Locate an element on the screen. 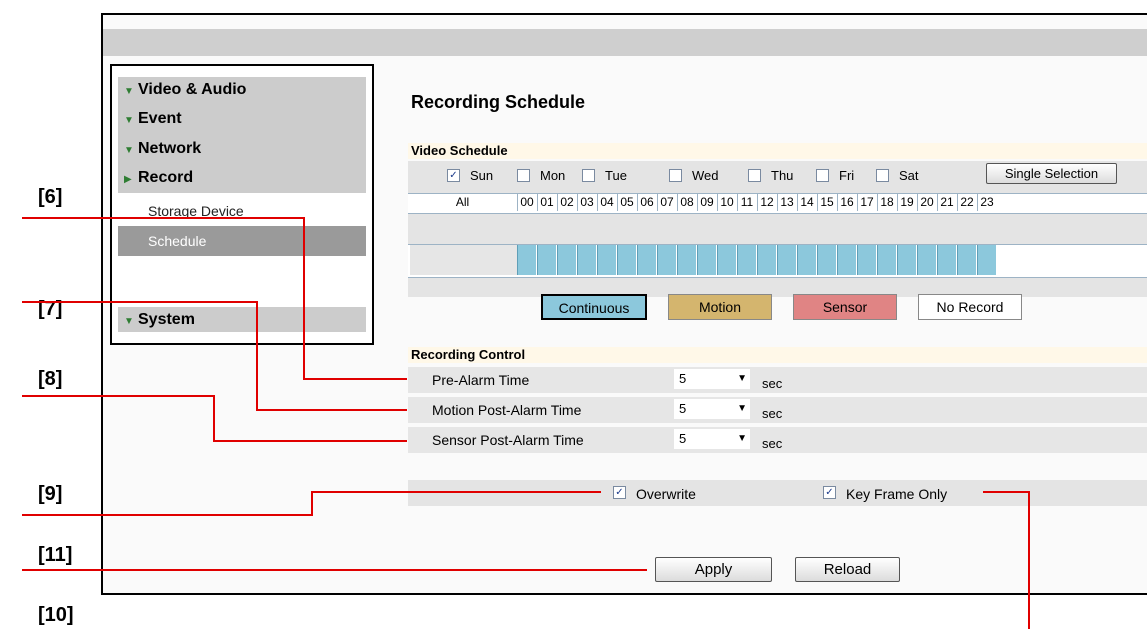 Image resolution: width=1147 pixels, height=629 pixels. mode-sensor-button: Sensor is located at coordinates (845, 307).